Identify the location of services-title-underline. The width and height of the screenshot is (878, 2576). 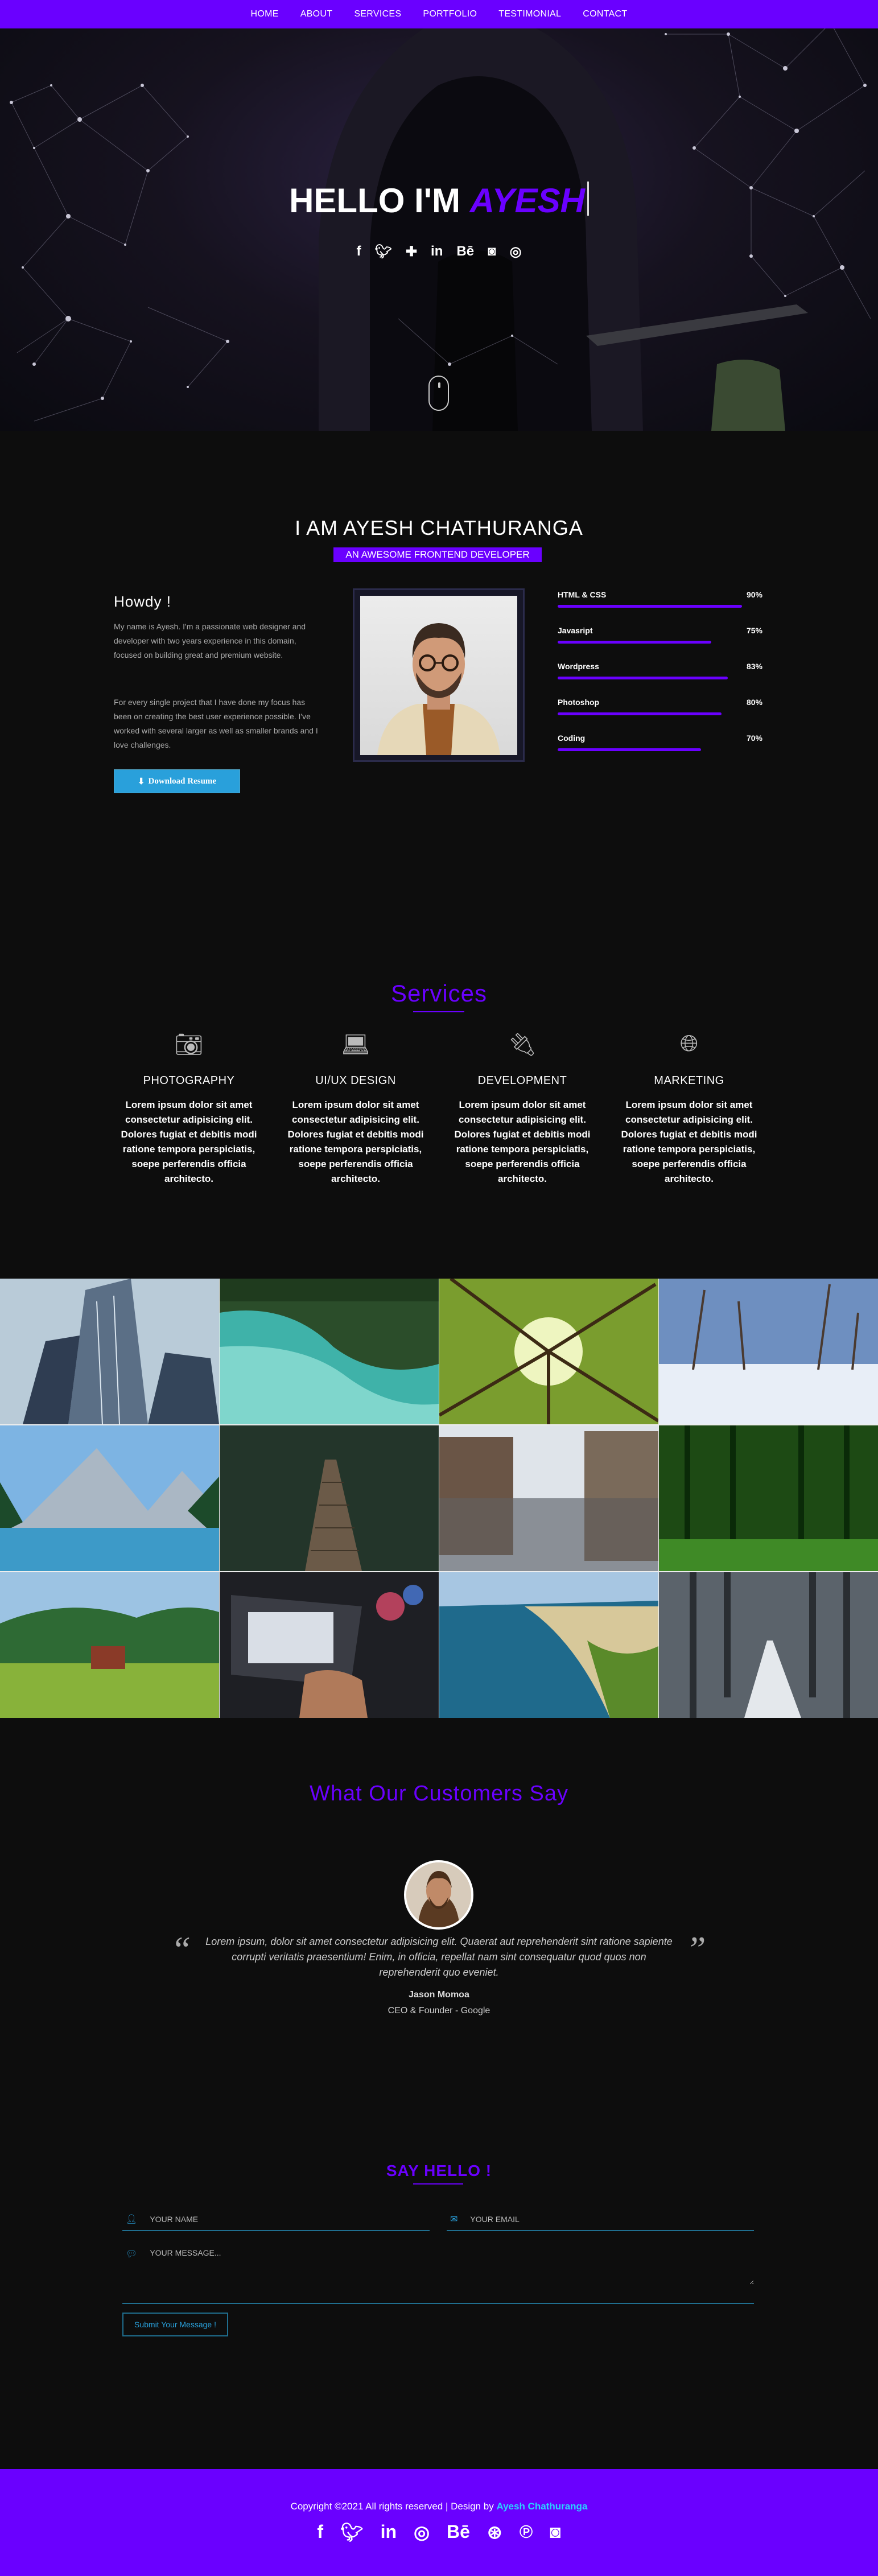
(438, 1011).